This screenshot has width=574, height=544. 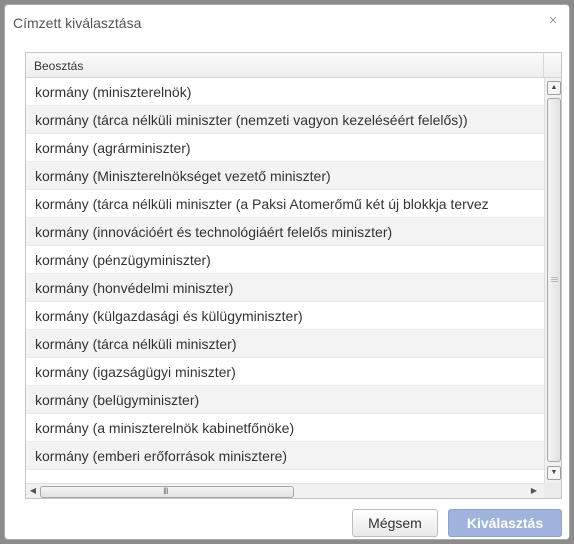 I want to click on table-row: kormány (igazságügyi miniszter), so click(x=285, y=372).